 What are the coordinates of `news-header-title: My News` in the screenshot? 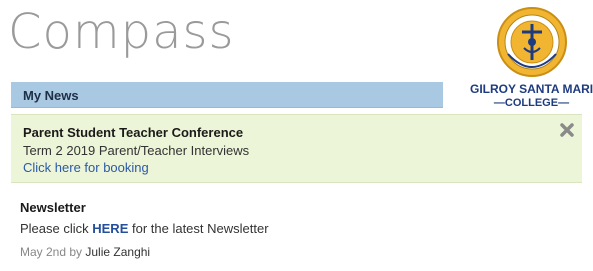 It's located at (51, 95).